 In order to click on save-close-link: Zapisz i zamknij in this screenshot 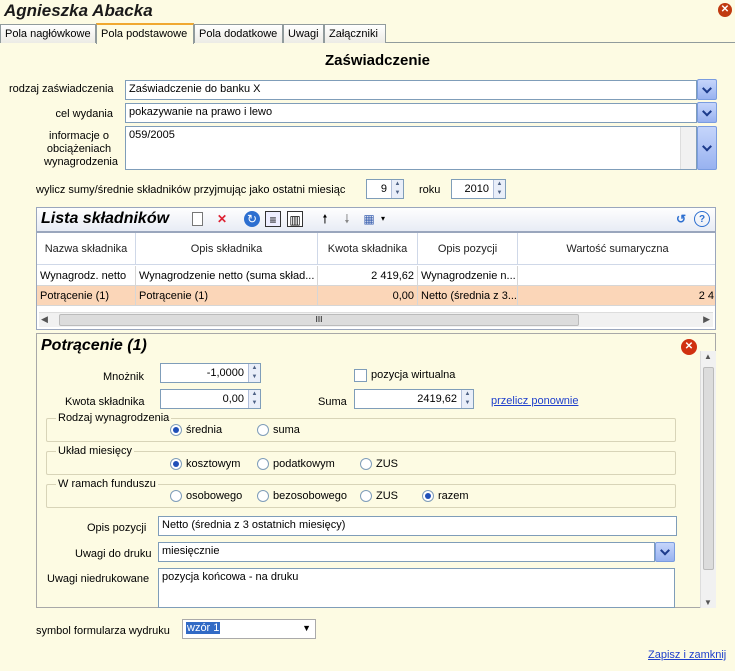, I will do `click(687, 655)`.